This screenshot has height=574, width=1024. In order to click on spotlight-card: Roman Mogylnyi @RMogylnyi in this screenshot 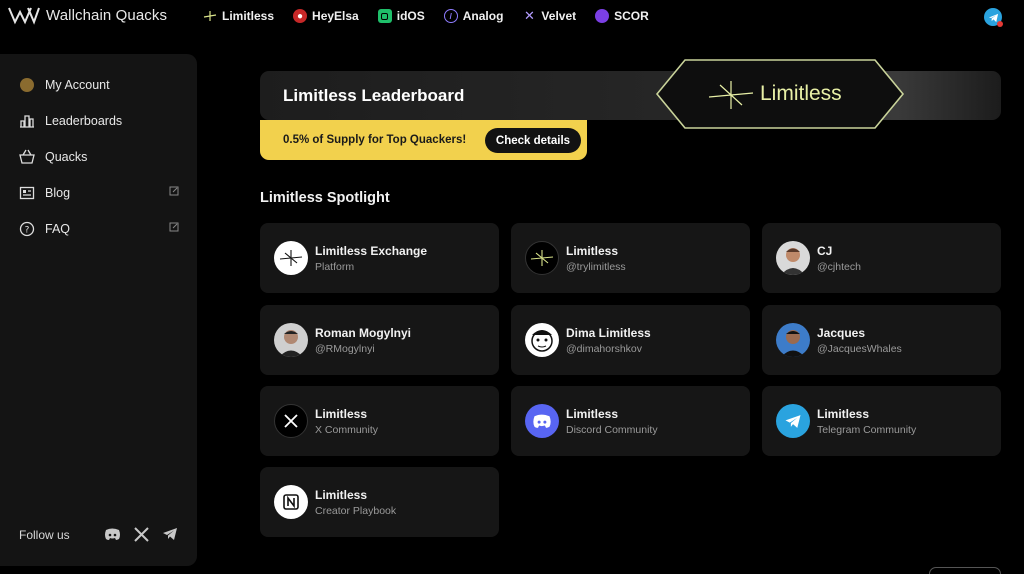, I will do `click(379, 340)`.